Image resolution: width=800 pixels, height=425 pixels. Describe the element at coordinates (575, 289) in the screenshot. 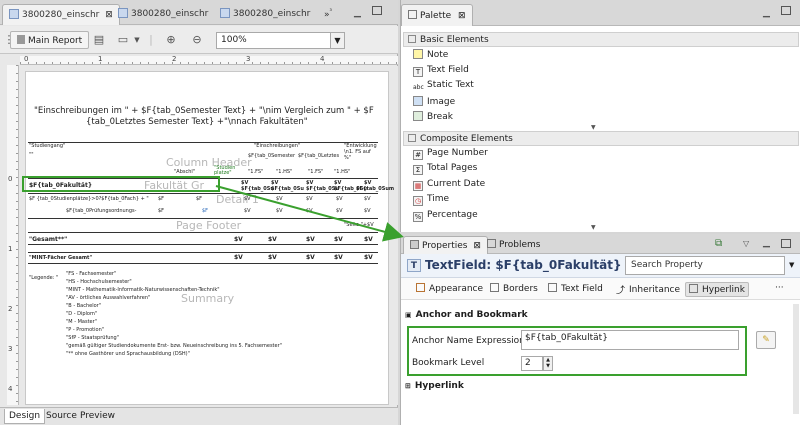

I see `subtab-text-field: Text Field` at that location.